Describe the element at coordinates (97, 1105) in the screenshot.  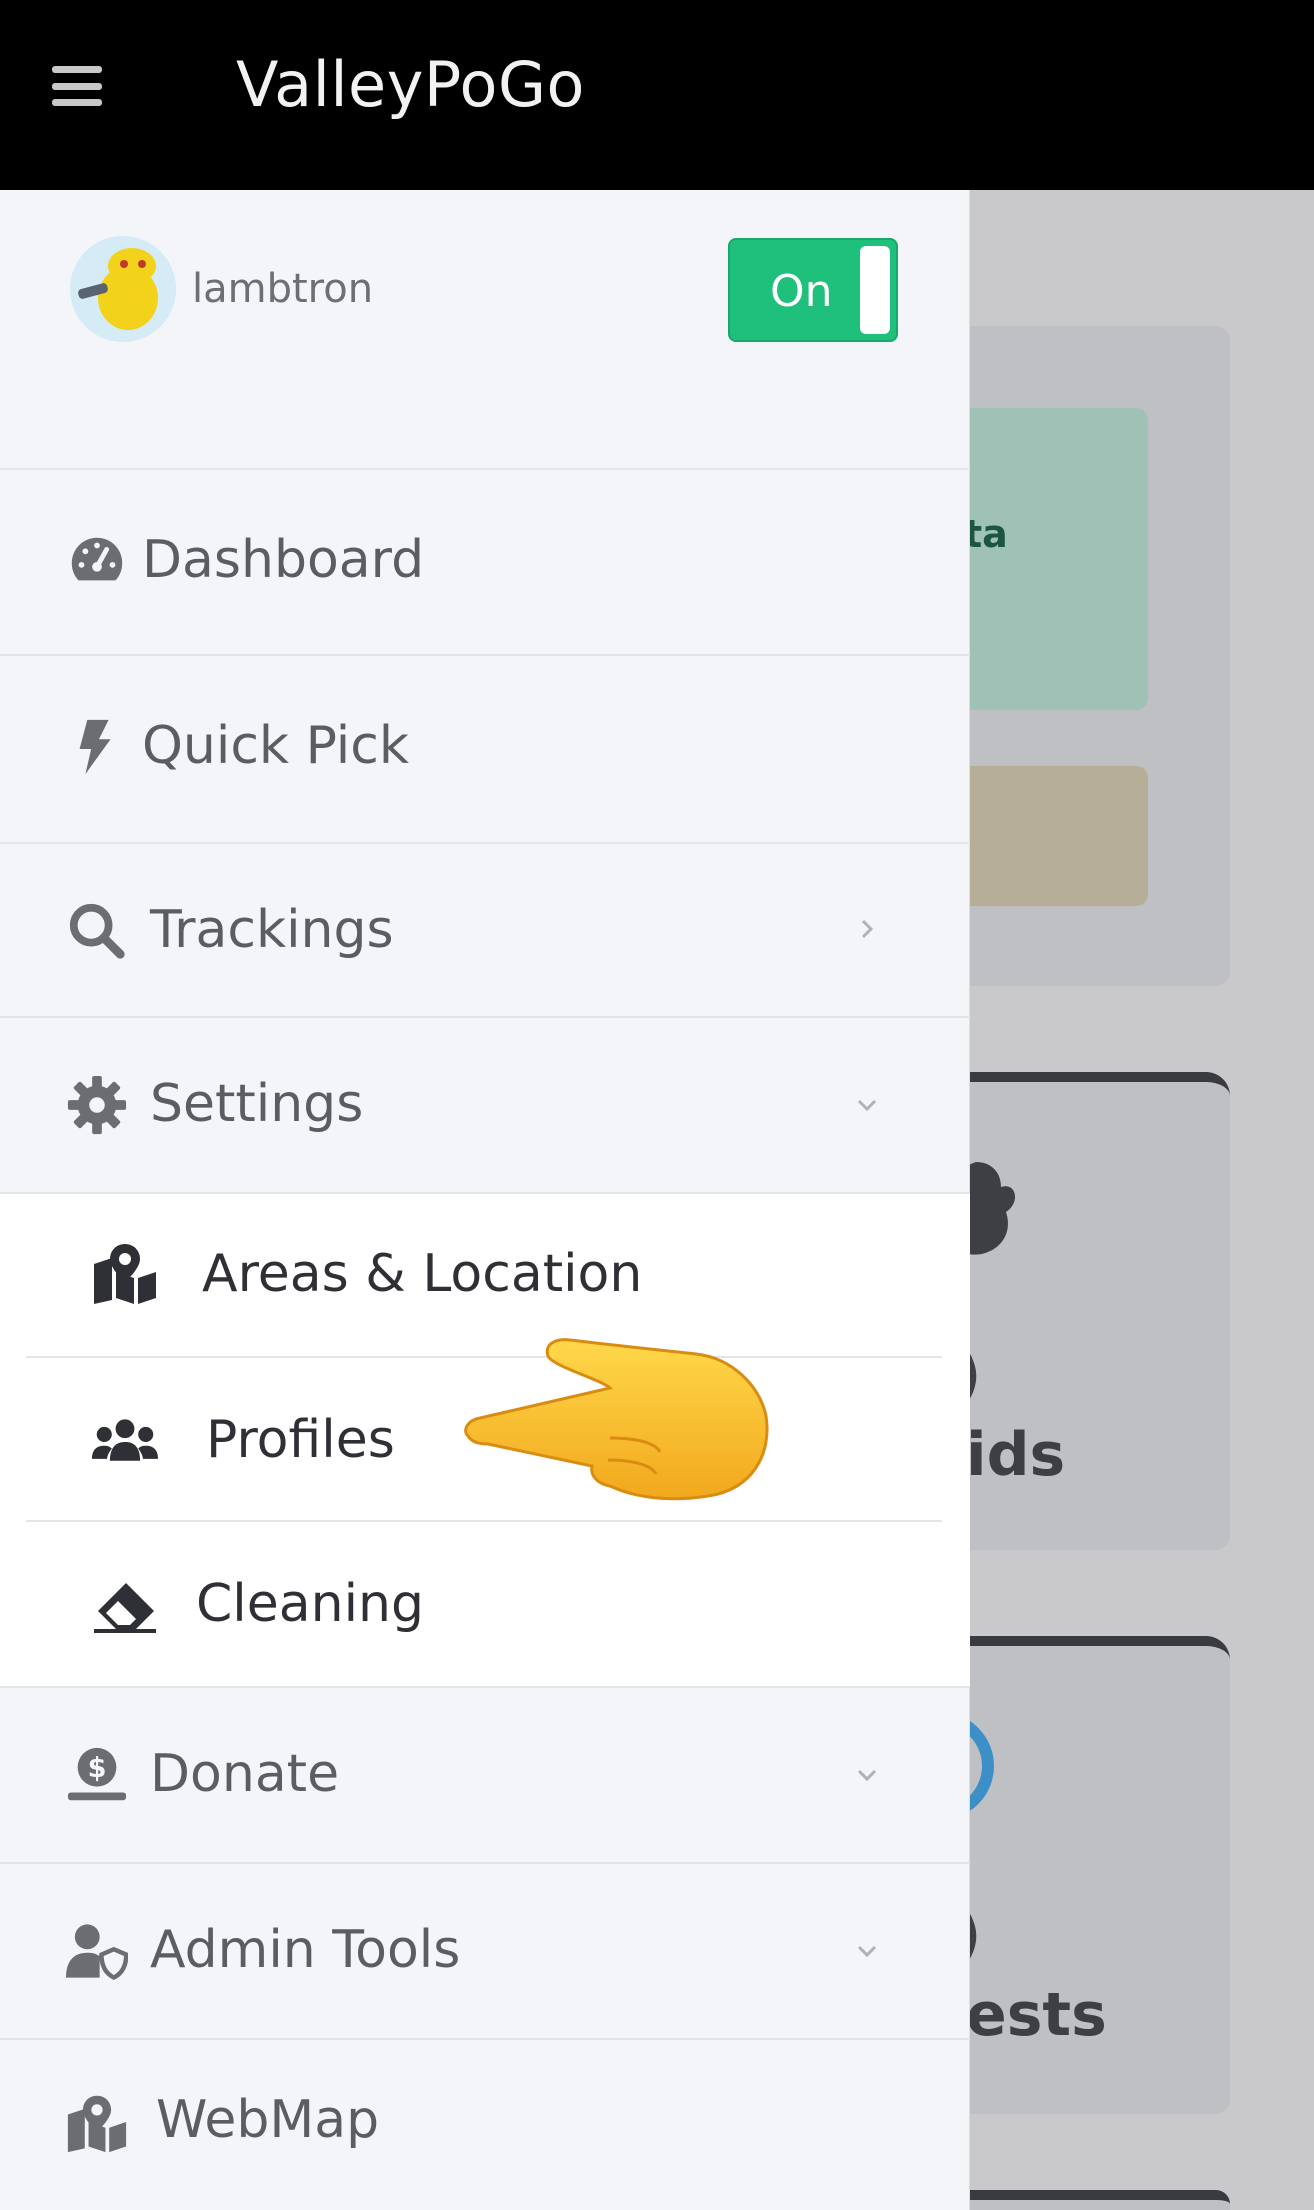
I see `gear-icon` at that location.